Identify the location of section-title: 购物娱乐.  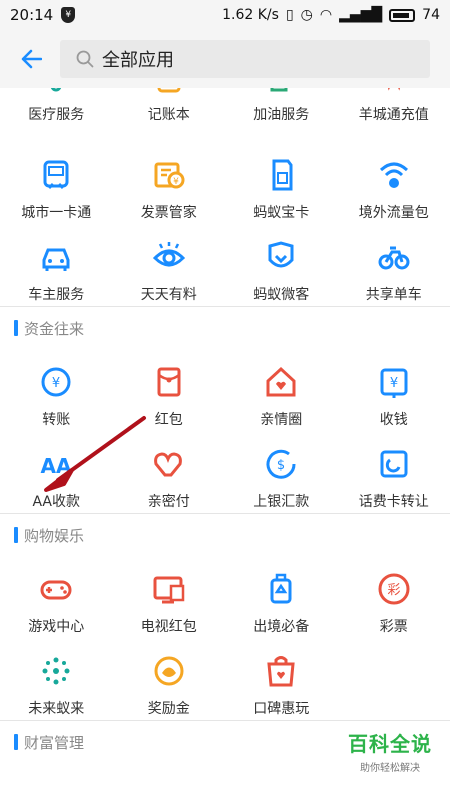
(54, 535).